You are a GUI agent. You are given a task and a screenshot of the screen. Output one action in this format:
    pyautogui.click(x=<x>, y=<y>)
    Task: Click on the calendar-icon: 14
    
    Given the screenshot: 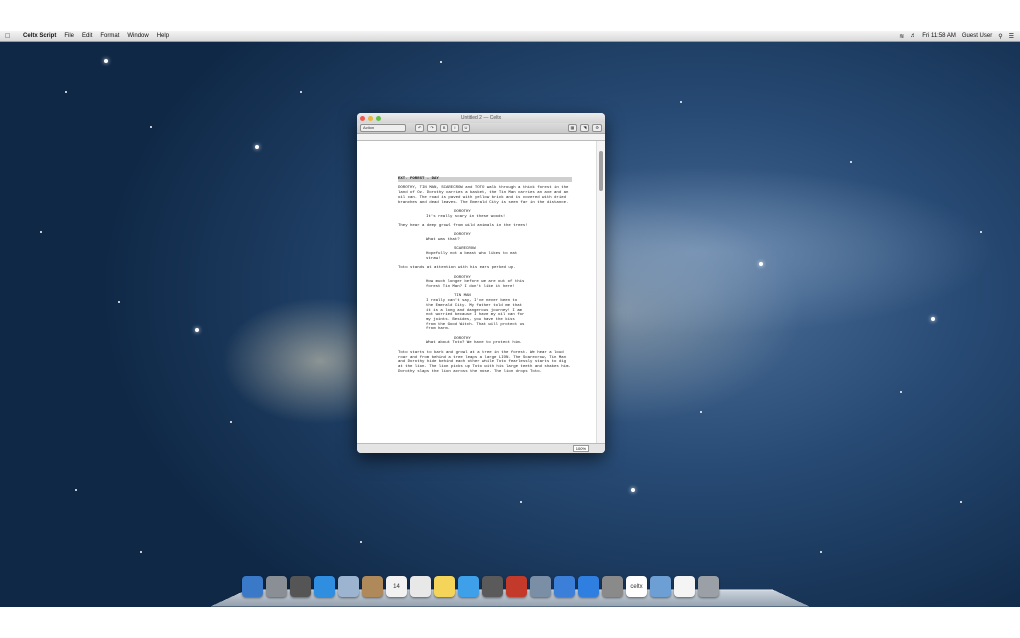 What is the action you would take?
    pyautogui.click(x=396, y=586)
    